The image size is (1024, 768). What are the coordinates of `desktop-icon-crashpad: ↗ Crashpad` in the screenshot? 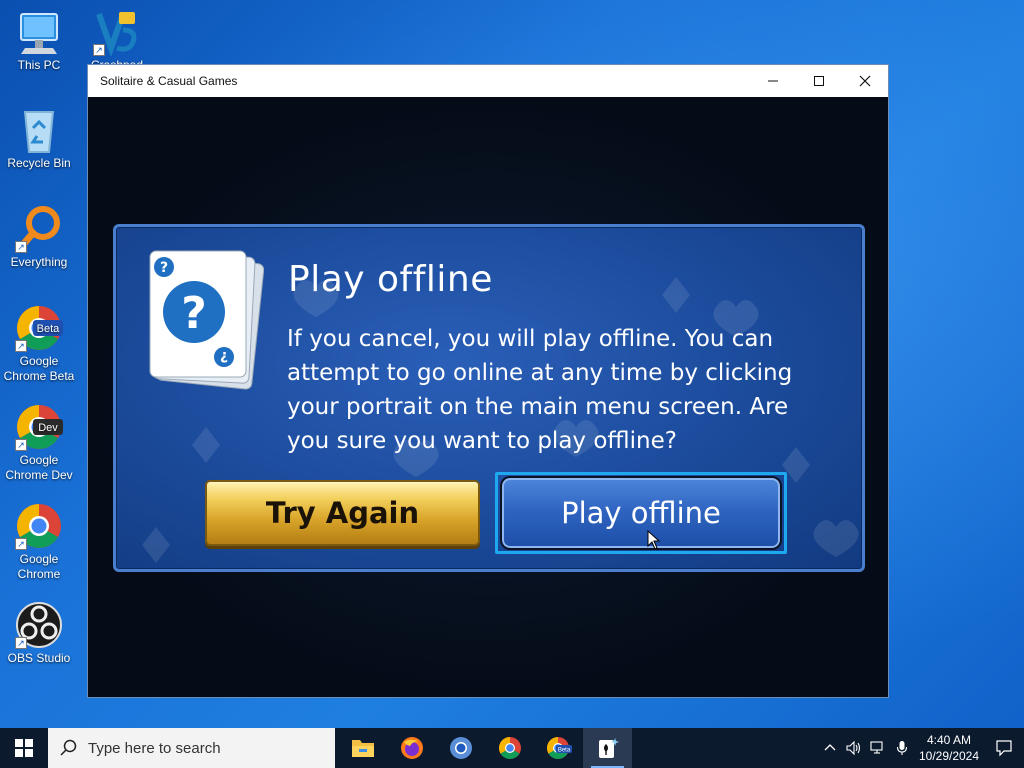 It's located at (117, 36).